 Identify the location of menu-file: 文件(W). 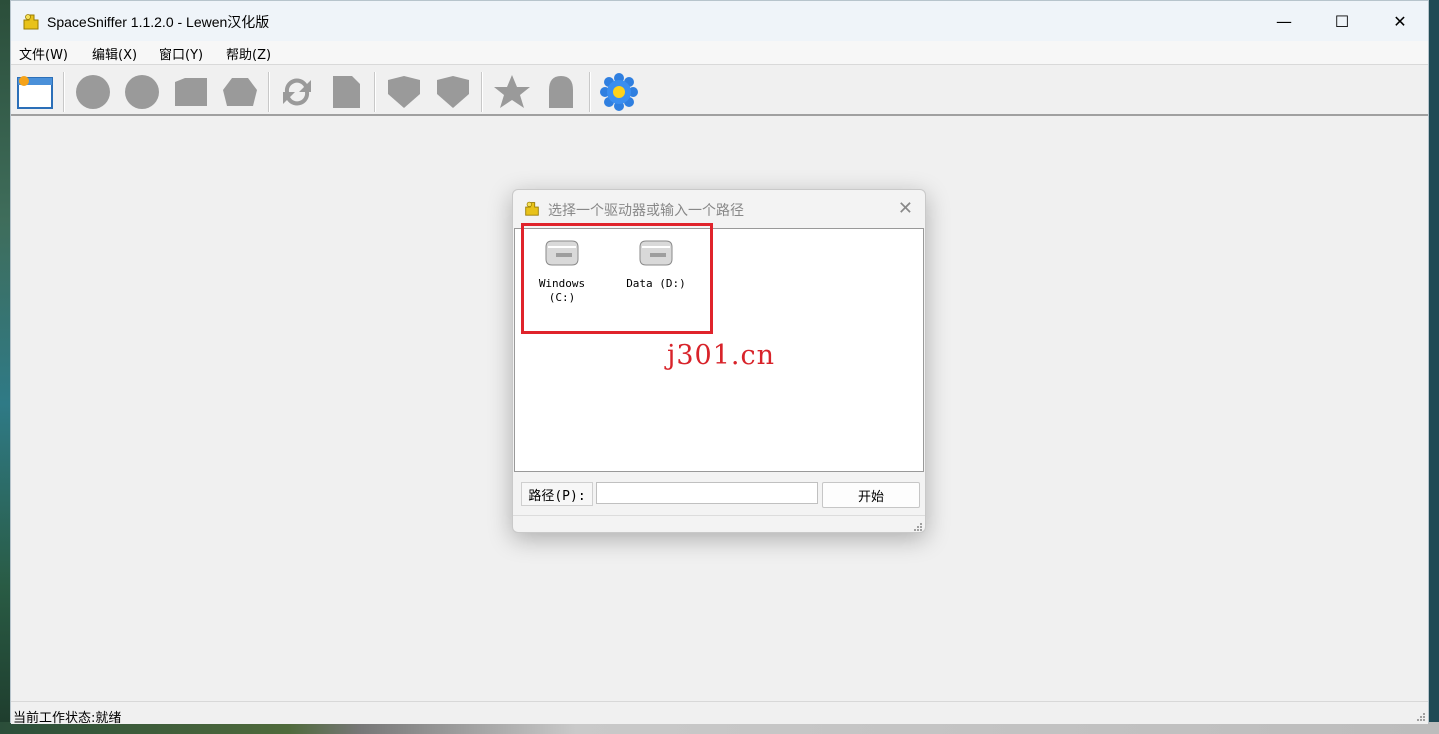
(43, 53).